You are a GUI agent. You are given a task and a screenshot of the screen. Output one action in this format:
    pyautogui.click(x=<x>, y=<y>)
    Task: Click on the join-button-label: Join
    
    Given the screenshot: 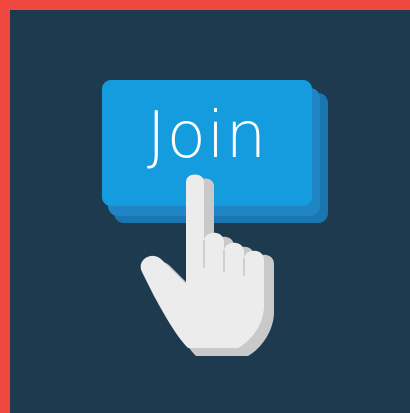 What is the action you would take?
    pyautogui.click(x=207, y=136)
    